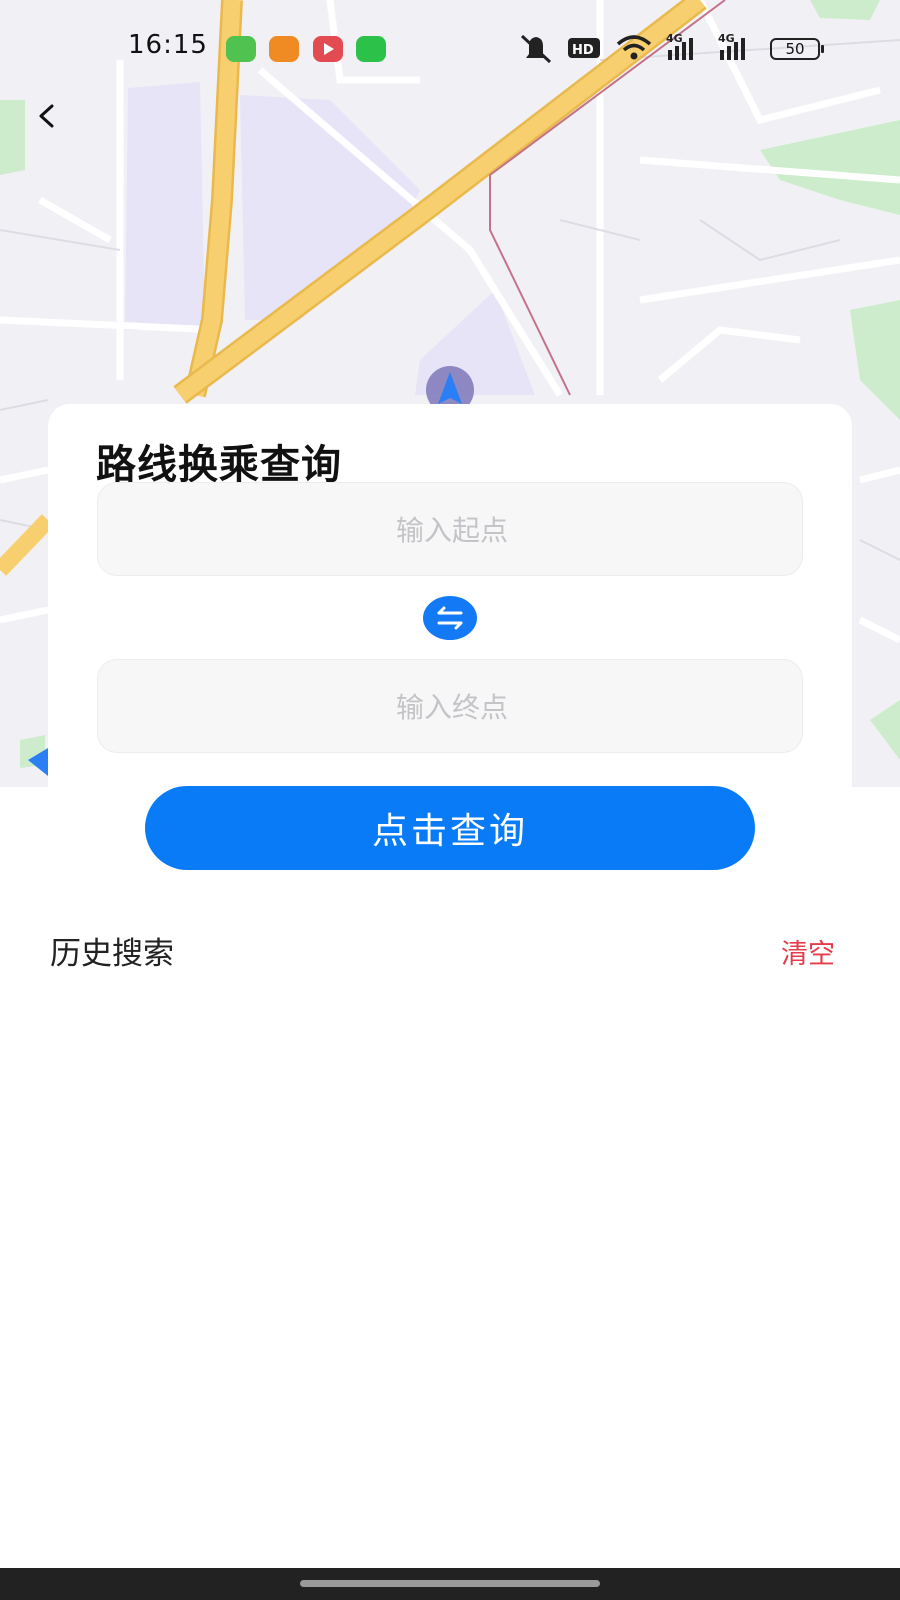 The image size is (900, 1600). What do you see at coordinates (371, 49) in the screenshot?
I see `store-app-icon` at bounding box center [371, 49].